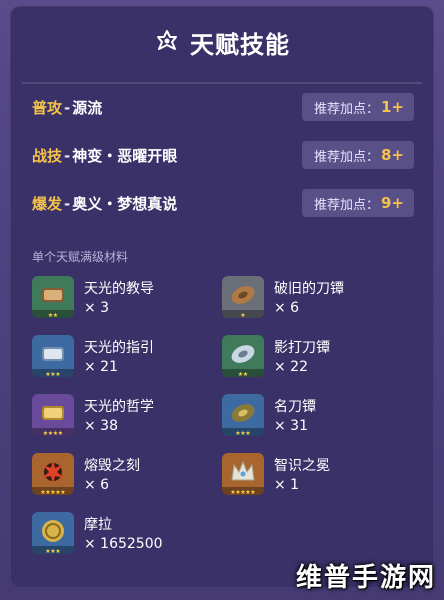 The width and height of the screenshot is (444, 600). I want to click on kageuchi-handguard-icon: ★ ★, so click(243, 356).